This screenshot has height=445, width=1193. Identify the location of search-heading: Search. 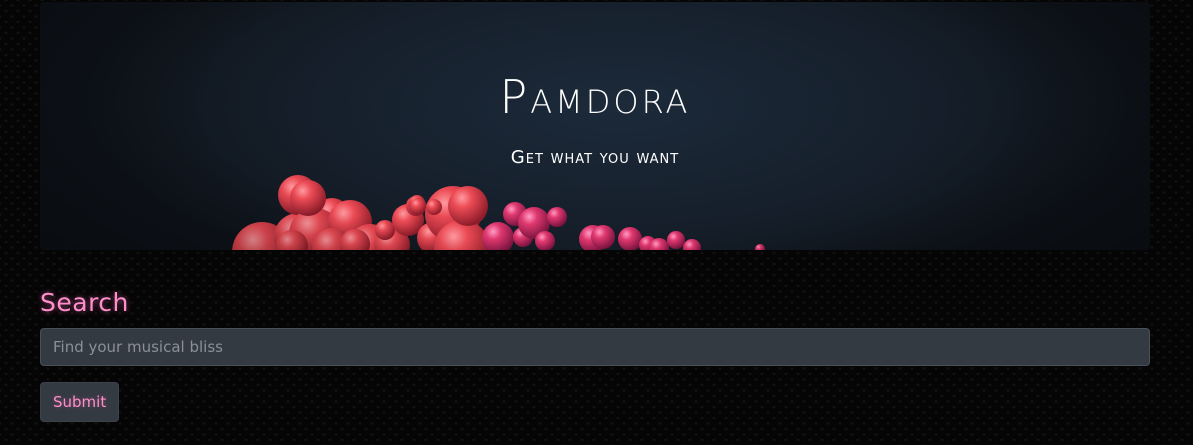
(84, 302).